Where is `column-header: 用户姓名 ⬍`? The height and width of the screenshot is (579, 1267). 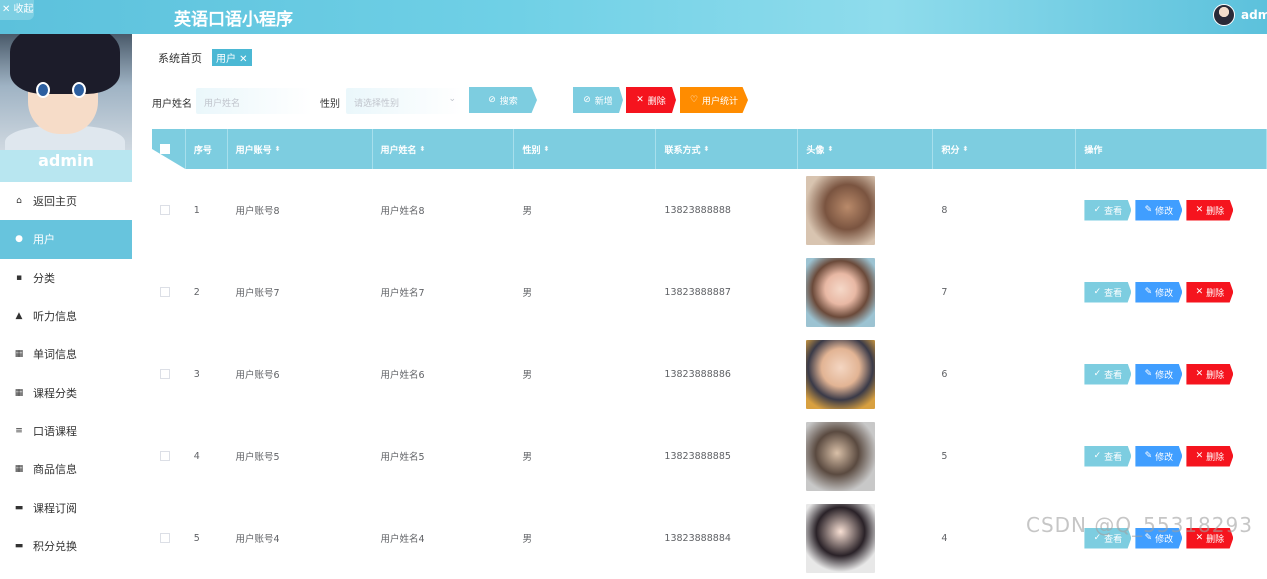
column-header: 用户姓名 ⬍ is located at coordinates (444, 149).